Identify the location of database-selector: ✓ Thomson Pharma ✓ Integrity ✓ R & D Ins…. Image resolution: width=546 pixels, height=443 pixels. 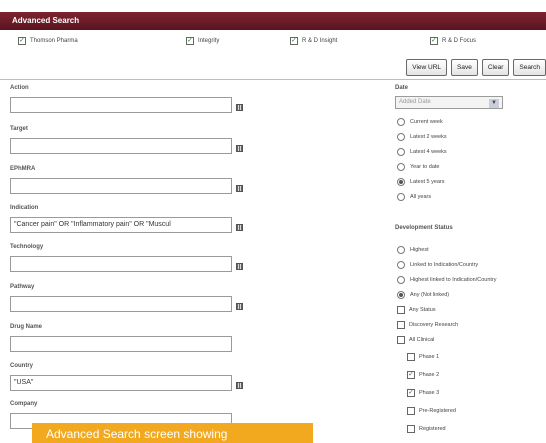
(273, 45).